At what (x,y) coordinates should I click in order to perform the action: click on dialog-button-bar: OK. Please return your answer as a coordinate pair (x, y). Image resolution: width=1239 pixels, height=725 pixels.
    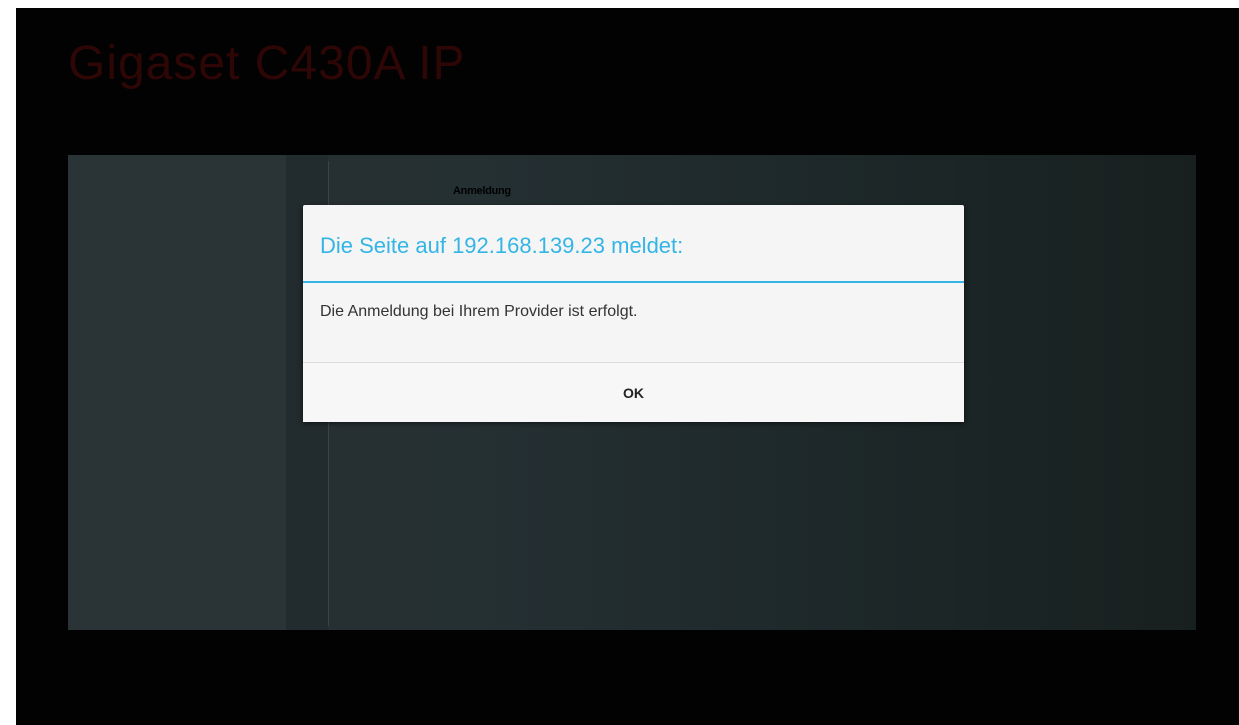
    Looking at the image, I should click on (633, 392).